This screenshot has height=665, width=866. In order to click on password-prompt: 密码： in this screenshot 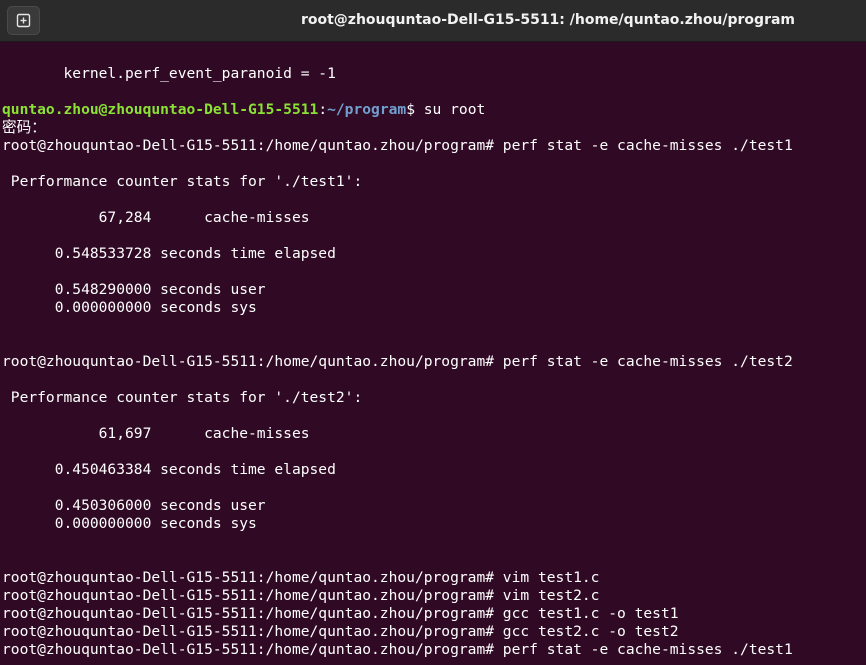, I will do `click(24, 127)`.